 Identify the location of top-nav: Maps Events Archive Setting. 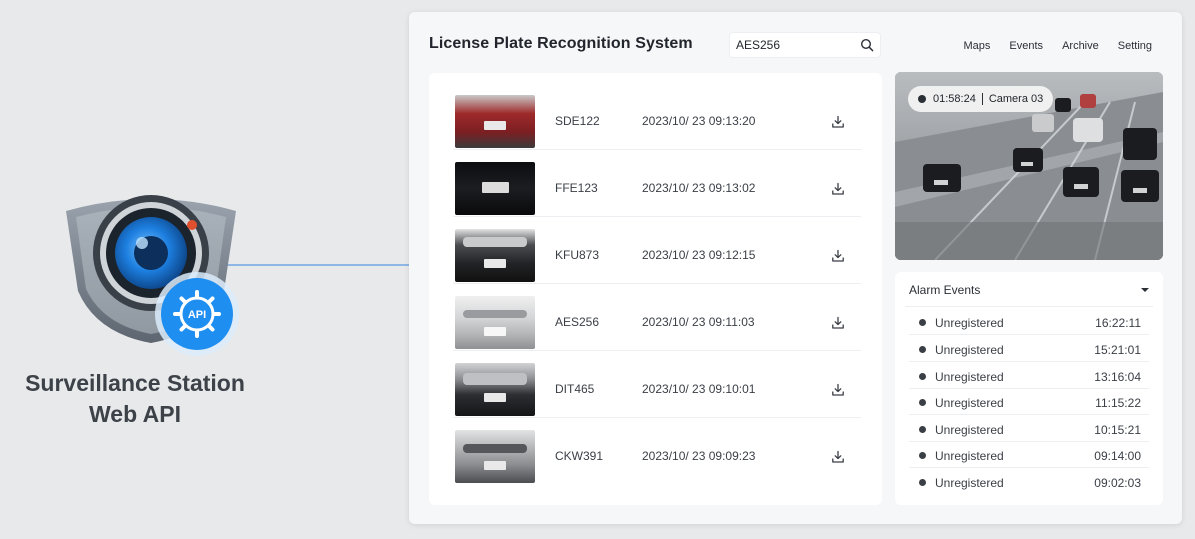
(1048, 46).